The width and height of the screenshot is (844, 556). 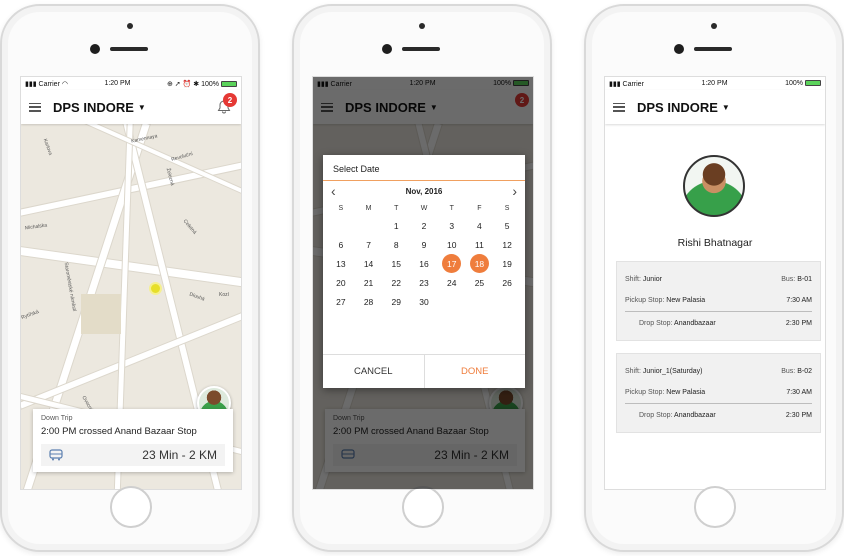 What do you see at coordinates (424, 208) in the screenshot?
I see `weekday-header: W` at bounding box center [424, 208].